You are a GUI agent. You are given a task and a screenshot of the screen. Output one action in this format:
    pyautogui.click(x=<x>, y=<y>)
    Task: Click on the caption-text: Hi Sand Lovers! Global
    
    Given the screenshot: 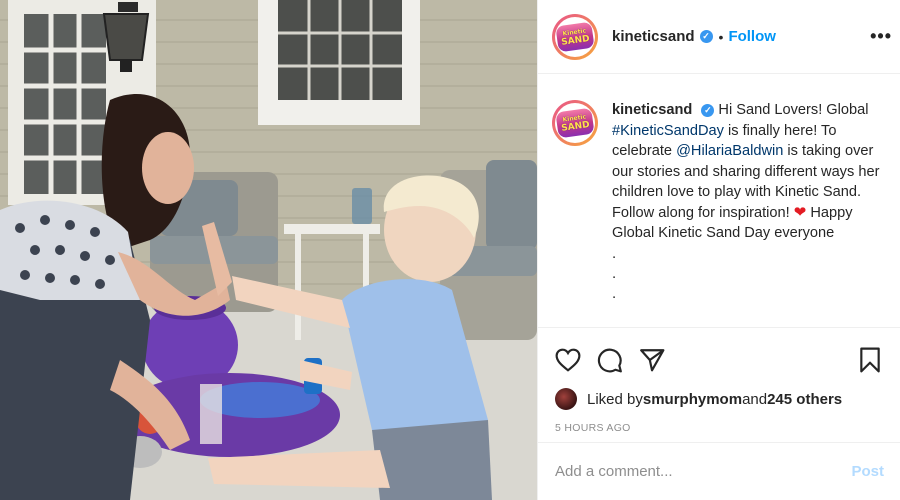 What is the action you would take?
    pyautogui.click(x=793, y=110)
    